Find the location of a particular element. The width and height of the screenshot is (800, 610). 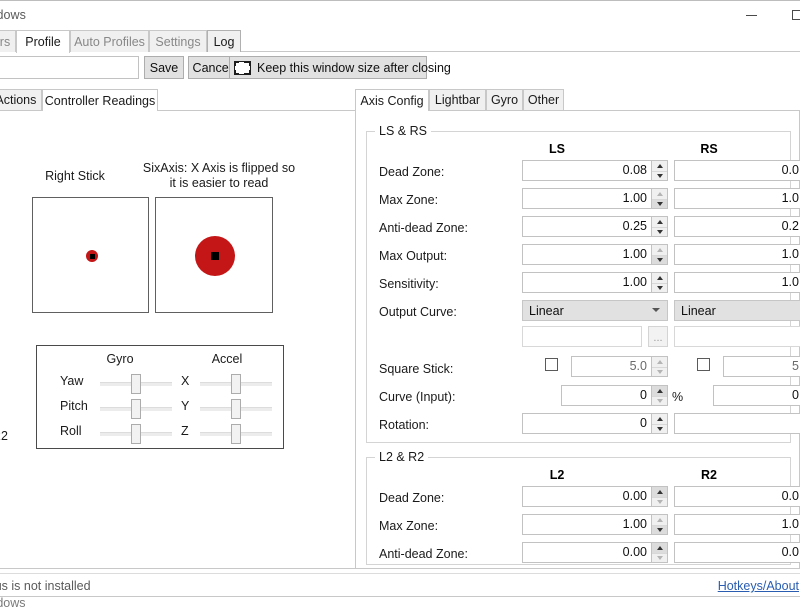

ls-sensitivity-spin-up is located at coordinates (659, 278).